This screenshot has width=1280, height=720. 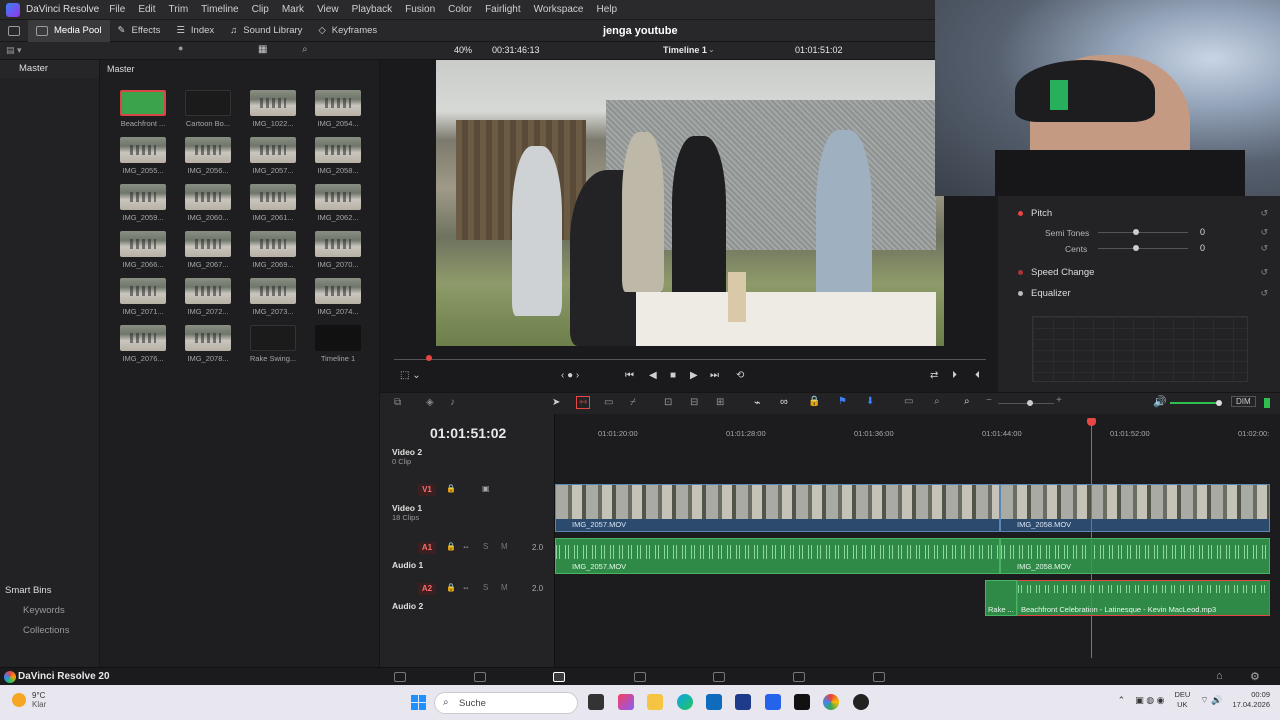 I want to click on equalizer-row: Equalizer ↺, so click(x=1139, y=293).